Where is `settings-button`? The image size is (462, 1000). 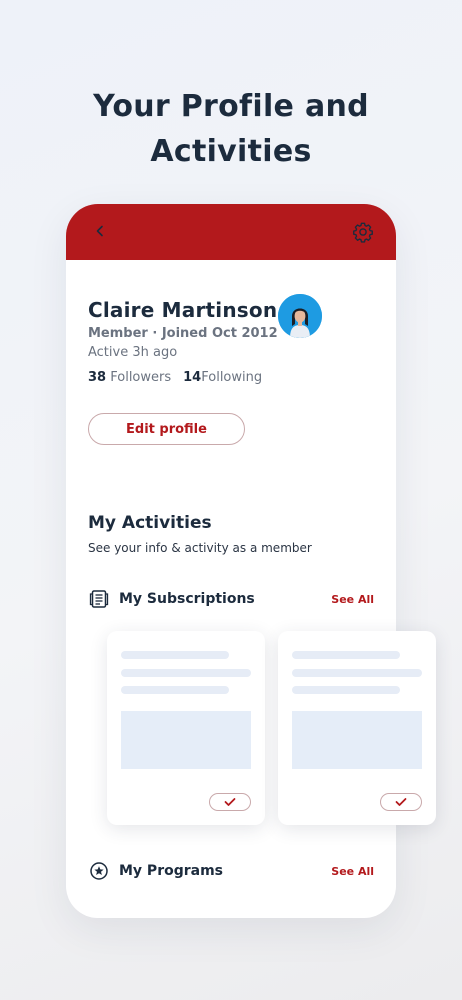
settings-button is located at coordinates (363, 232).